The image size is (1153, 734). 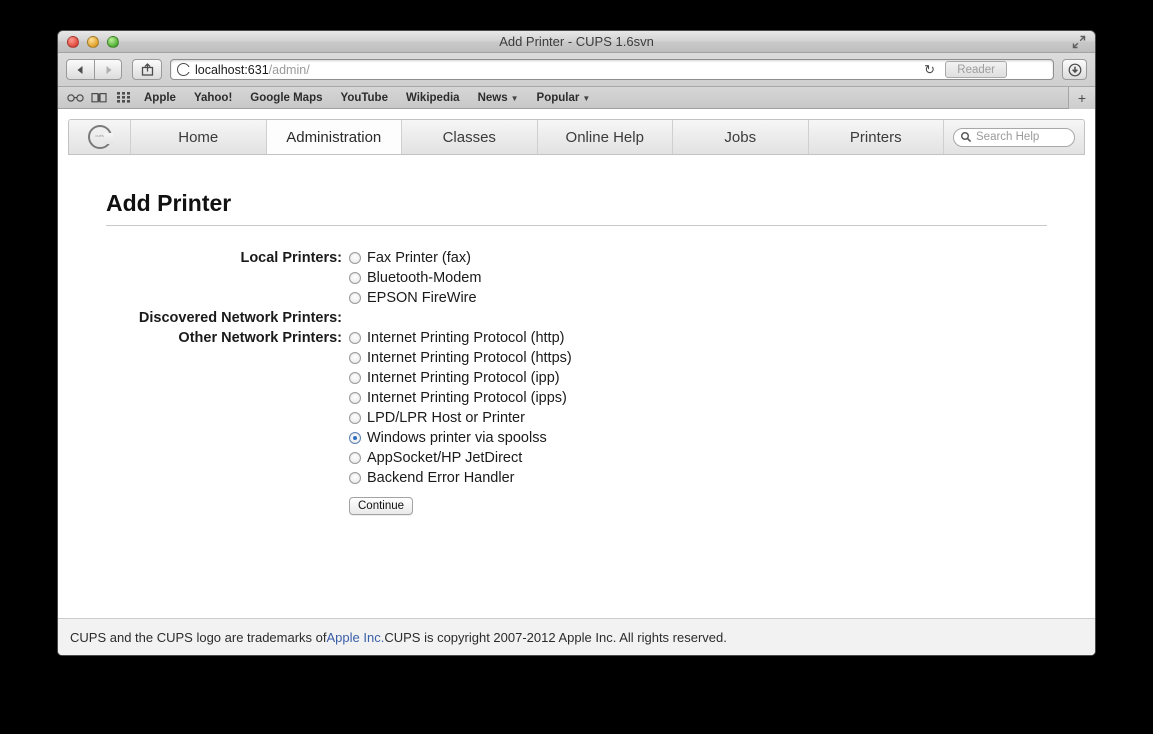 I want to click on window-controls, so click(x=93, y=42).